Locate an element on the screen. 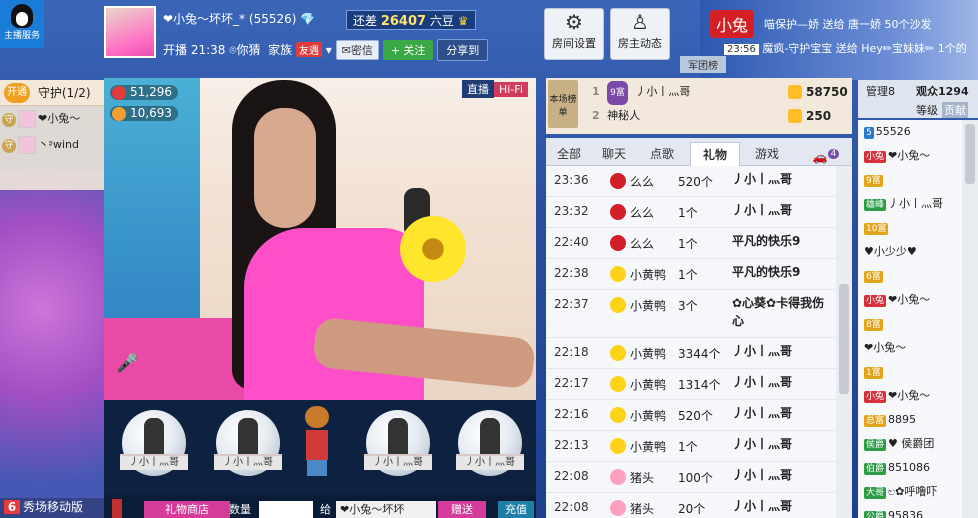  audience-row: 大哥 ಲ✿呼噜吓 is located at coordinates (910, 492).